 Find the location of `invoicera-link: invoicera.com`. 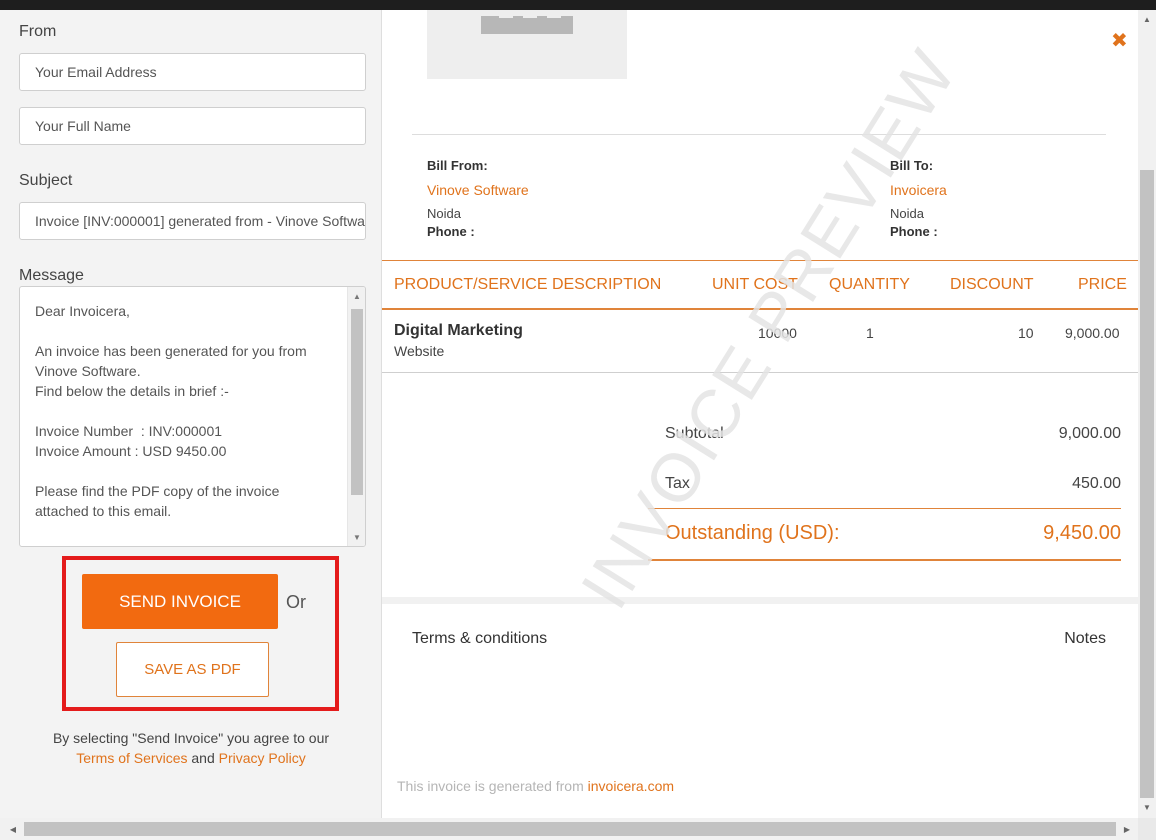

invoicera-link: invoicera.com is located at coordinates (631, 786).